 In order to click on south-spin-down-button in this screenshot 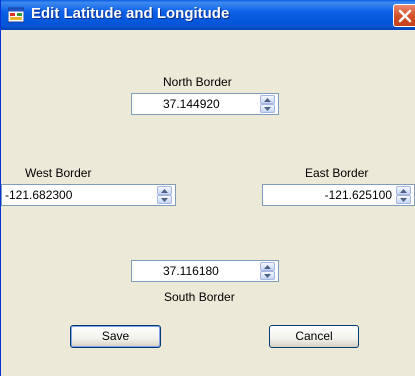, I will do `click(267, 275)`.